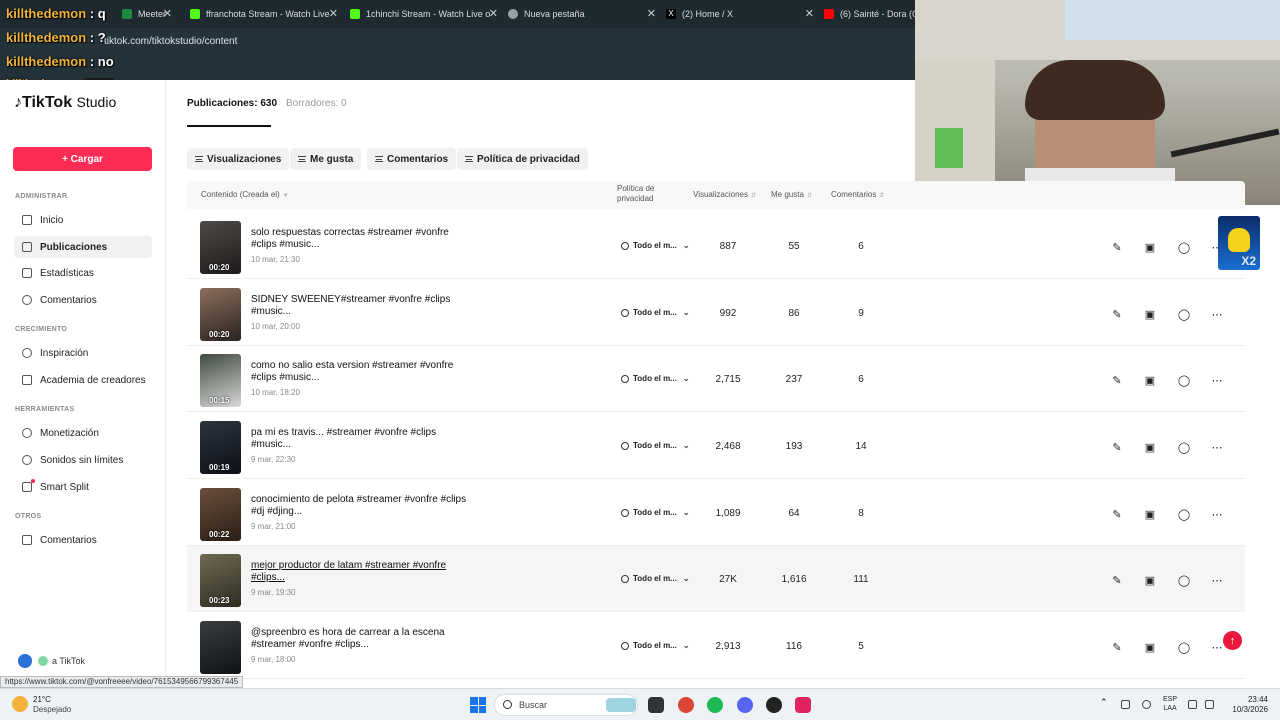  Describe the element at coordinates (715, 705) in the screenshot. I see `spotify-icon` at that location.